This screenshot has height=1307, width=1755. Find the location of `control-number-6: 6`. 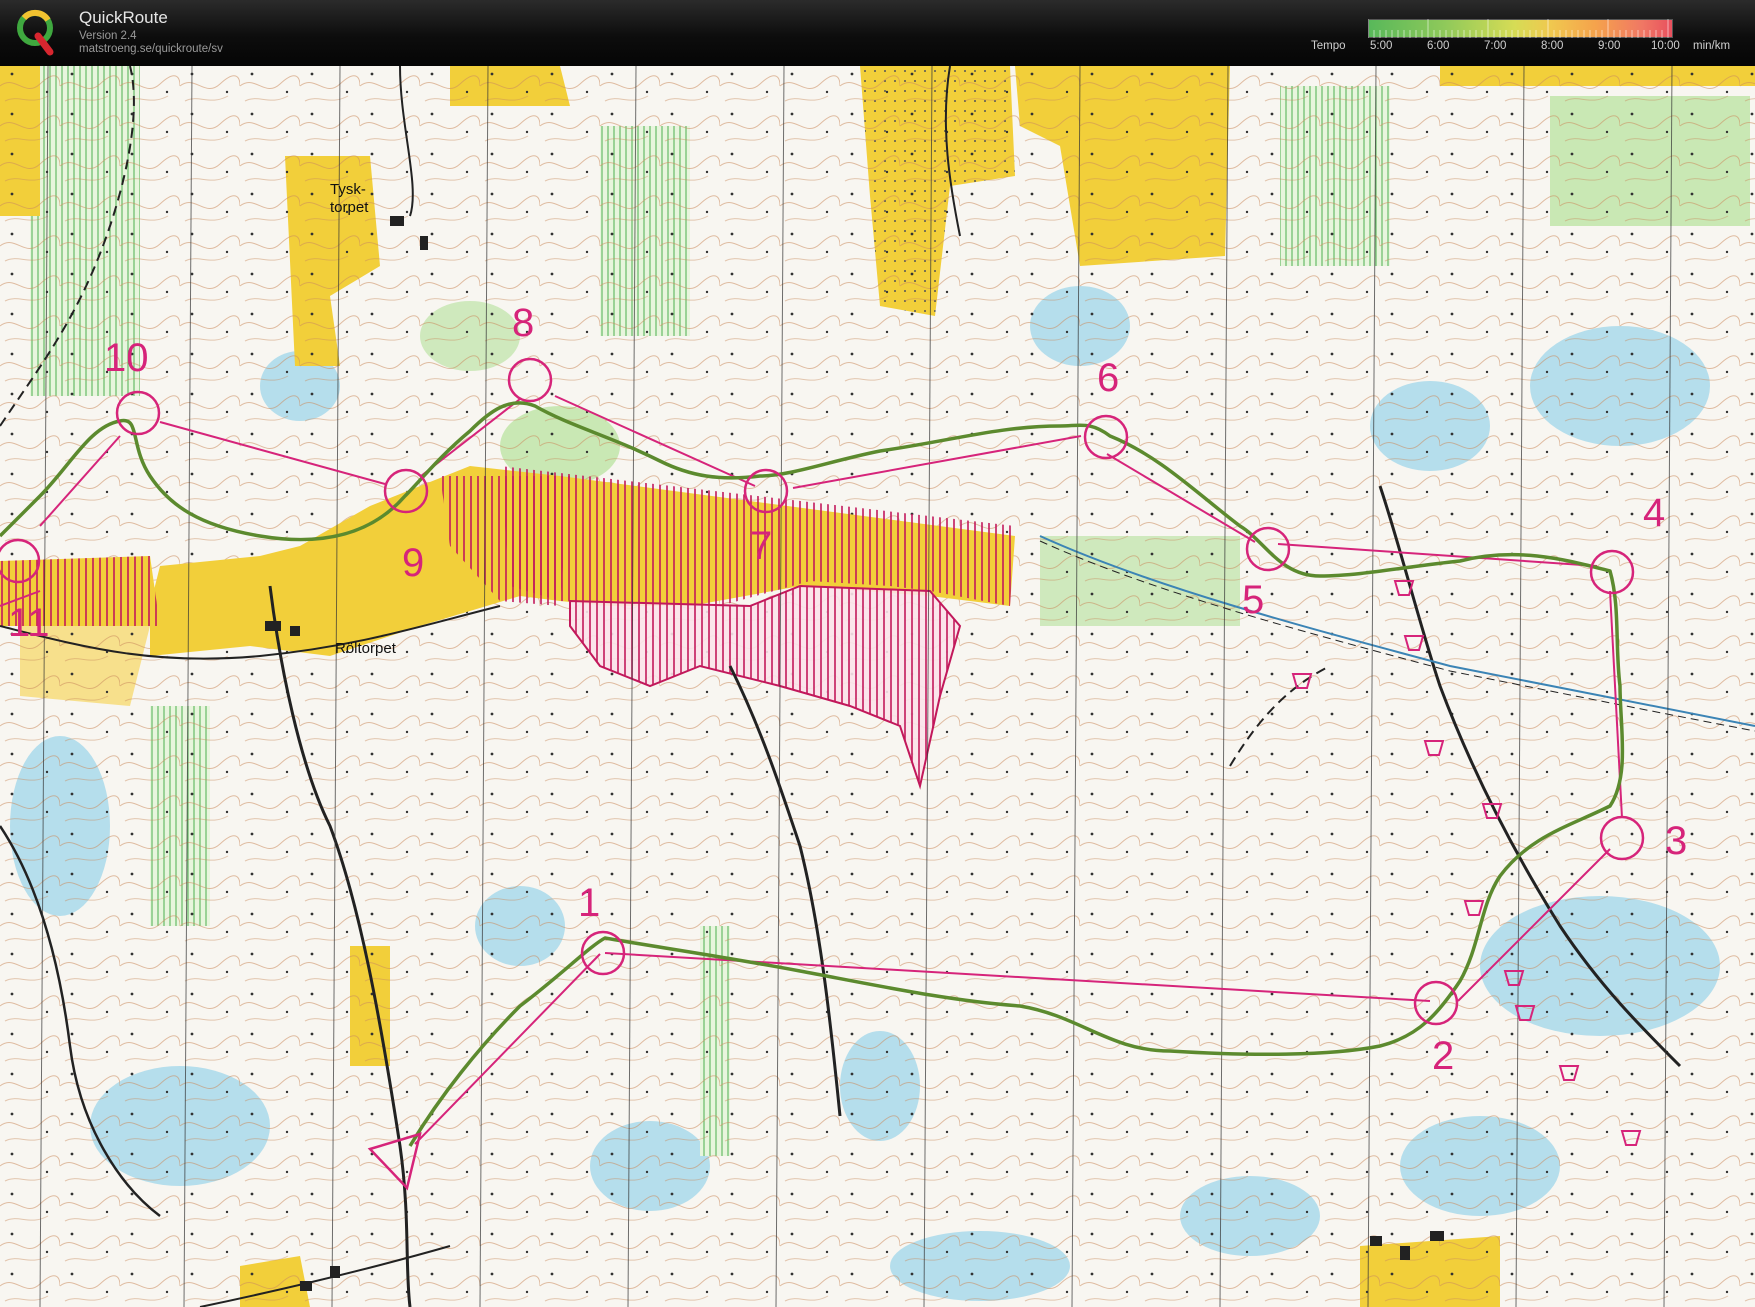

control-number-6: 6 is located at coordinates (1108, 378).